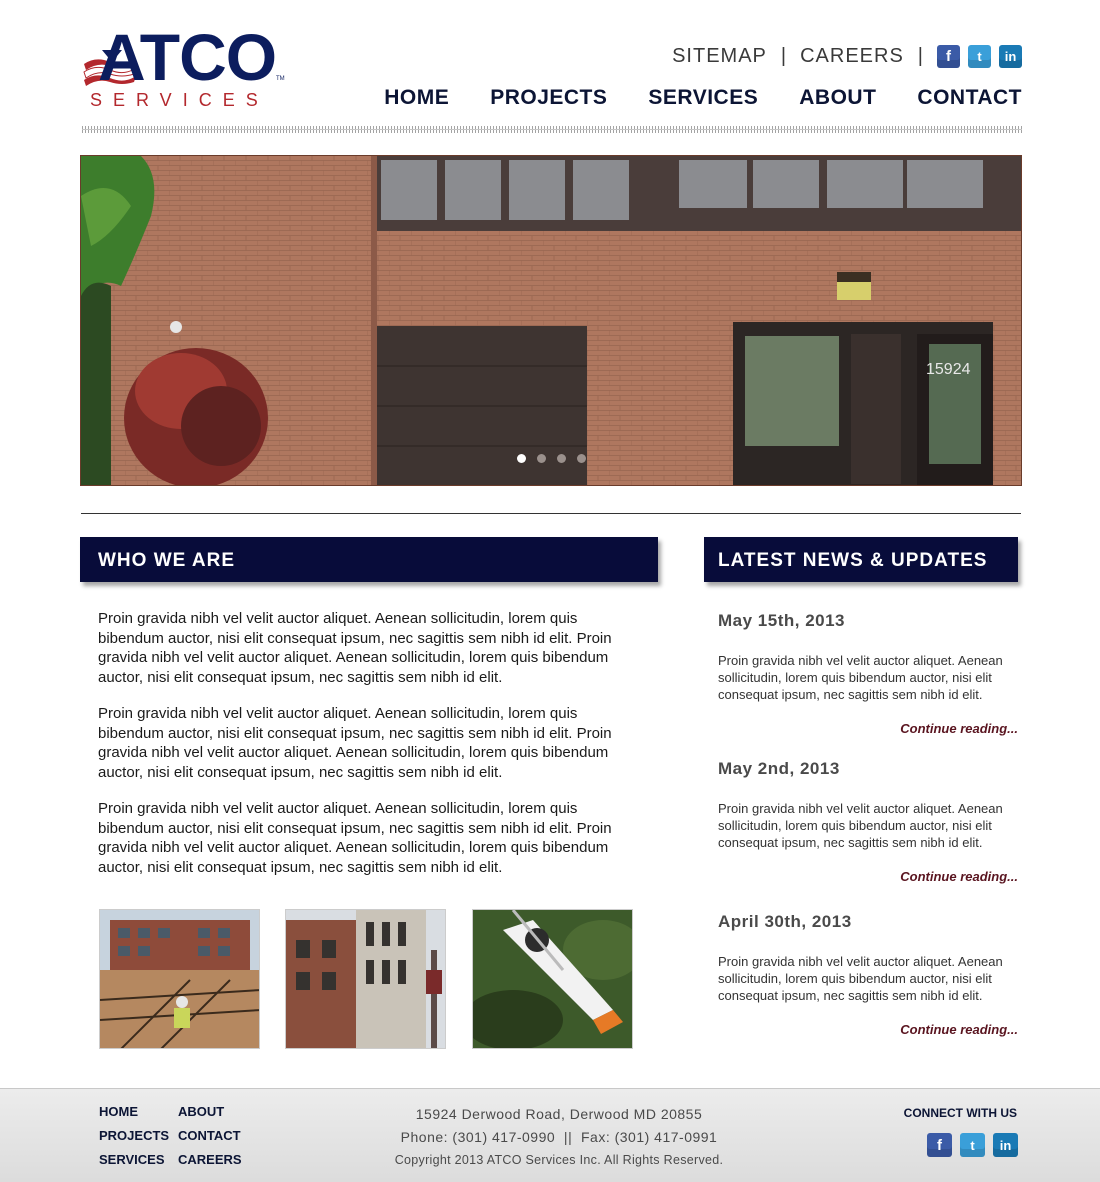 The width and height of the screenshot is (1100, 1182). What do you see at coordinates (552, 979) in the screenshot?
I see `project-thumb-helicopter` at bounding box center [552, 979].